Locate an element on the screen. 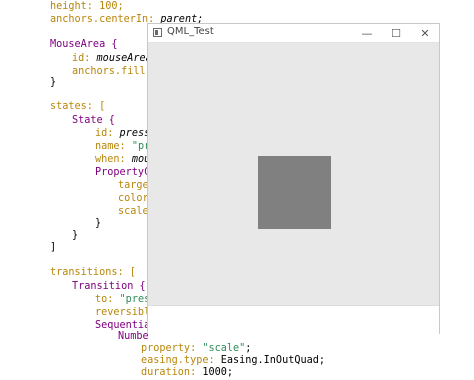 The height and width of the screenshot is (380, 474). code-text: to: is located at coordinates (107, 299).